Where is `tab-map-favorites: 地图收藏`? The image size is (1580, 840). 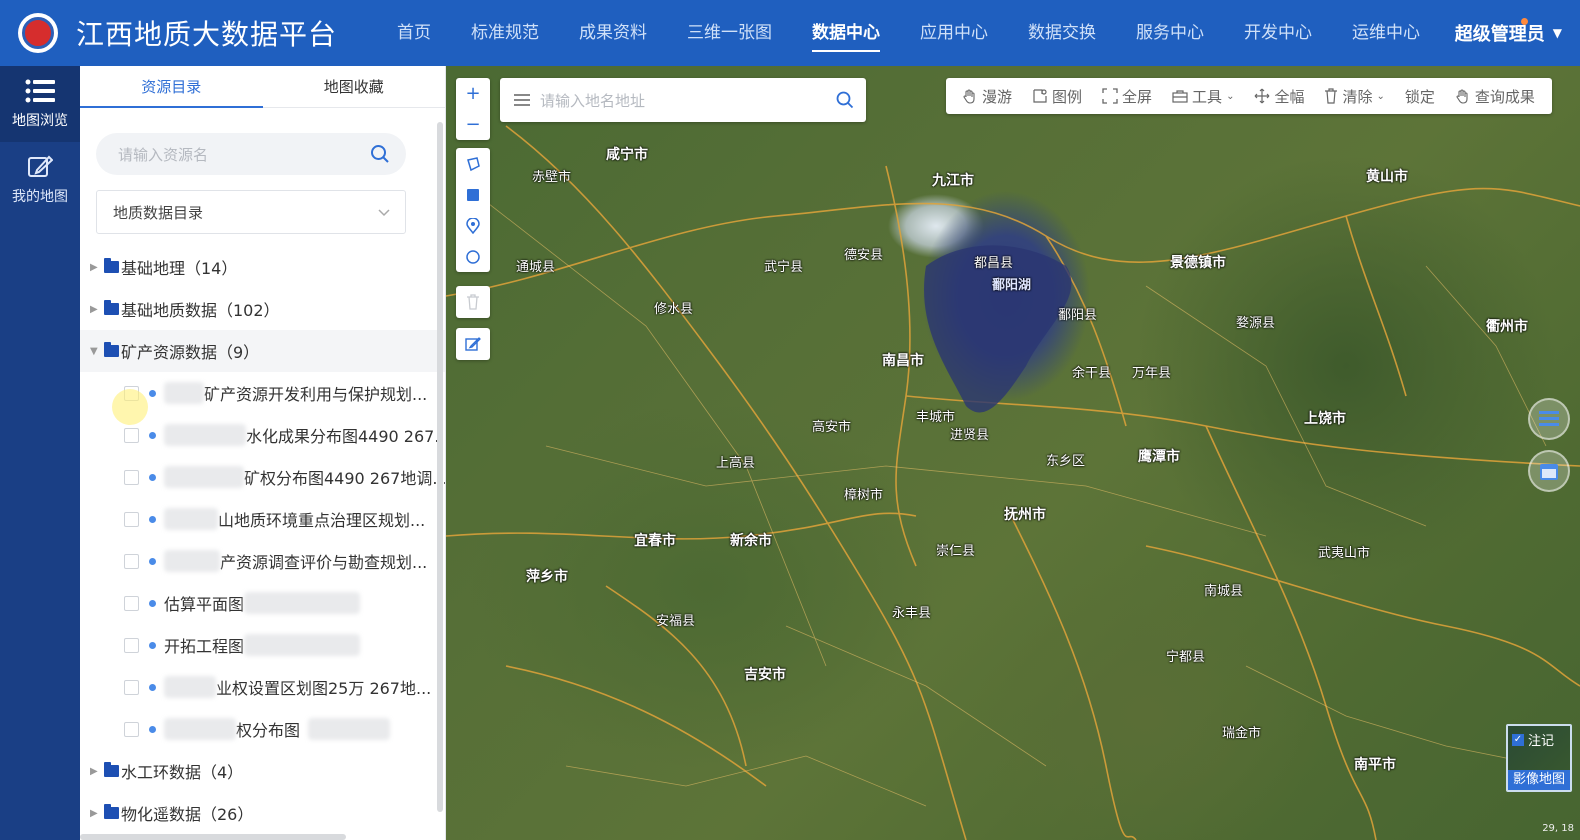 tab-map-favorites: 地图收藏 is located at coordinates (354, 86).